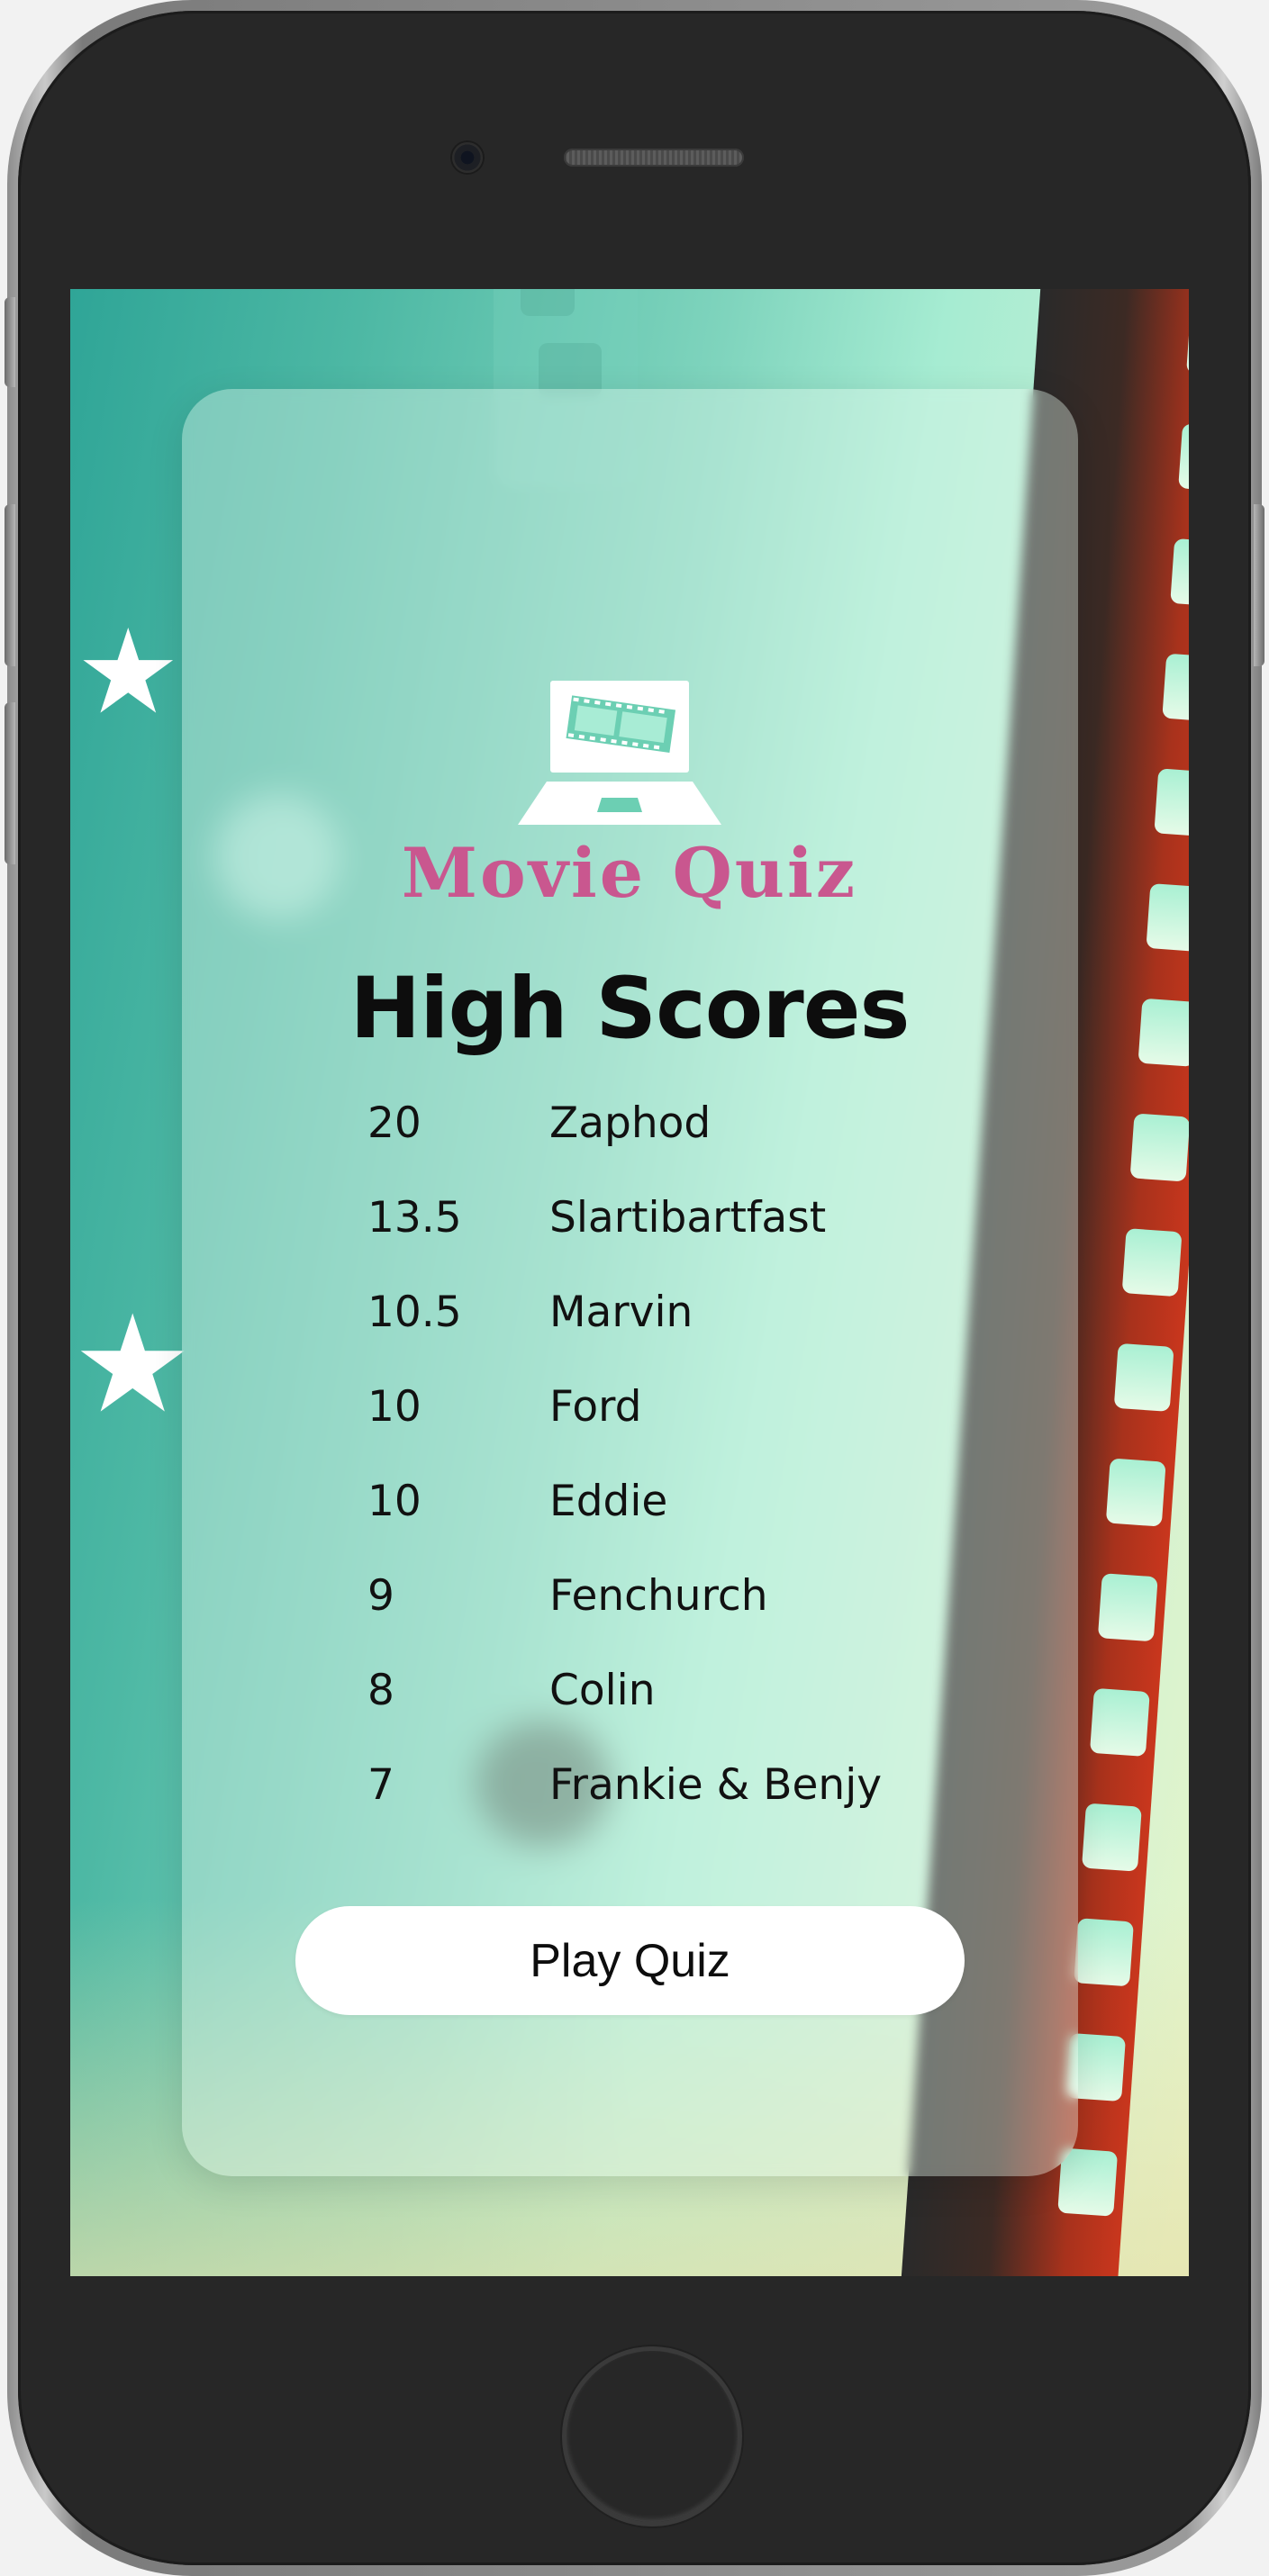 Image resolution: width=1269 pixels, height=2576 pixels. I want to click on player-name: Frankie & Benjy, so click(716, 1785).